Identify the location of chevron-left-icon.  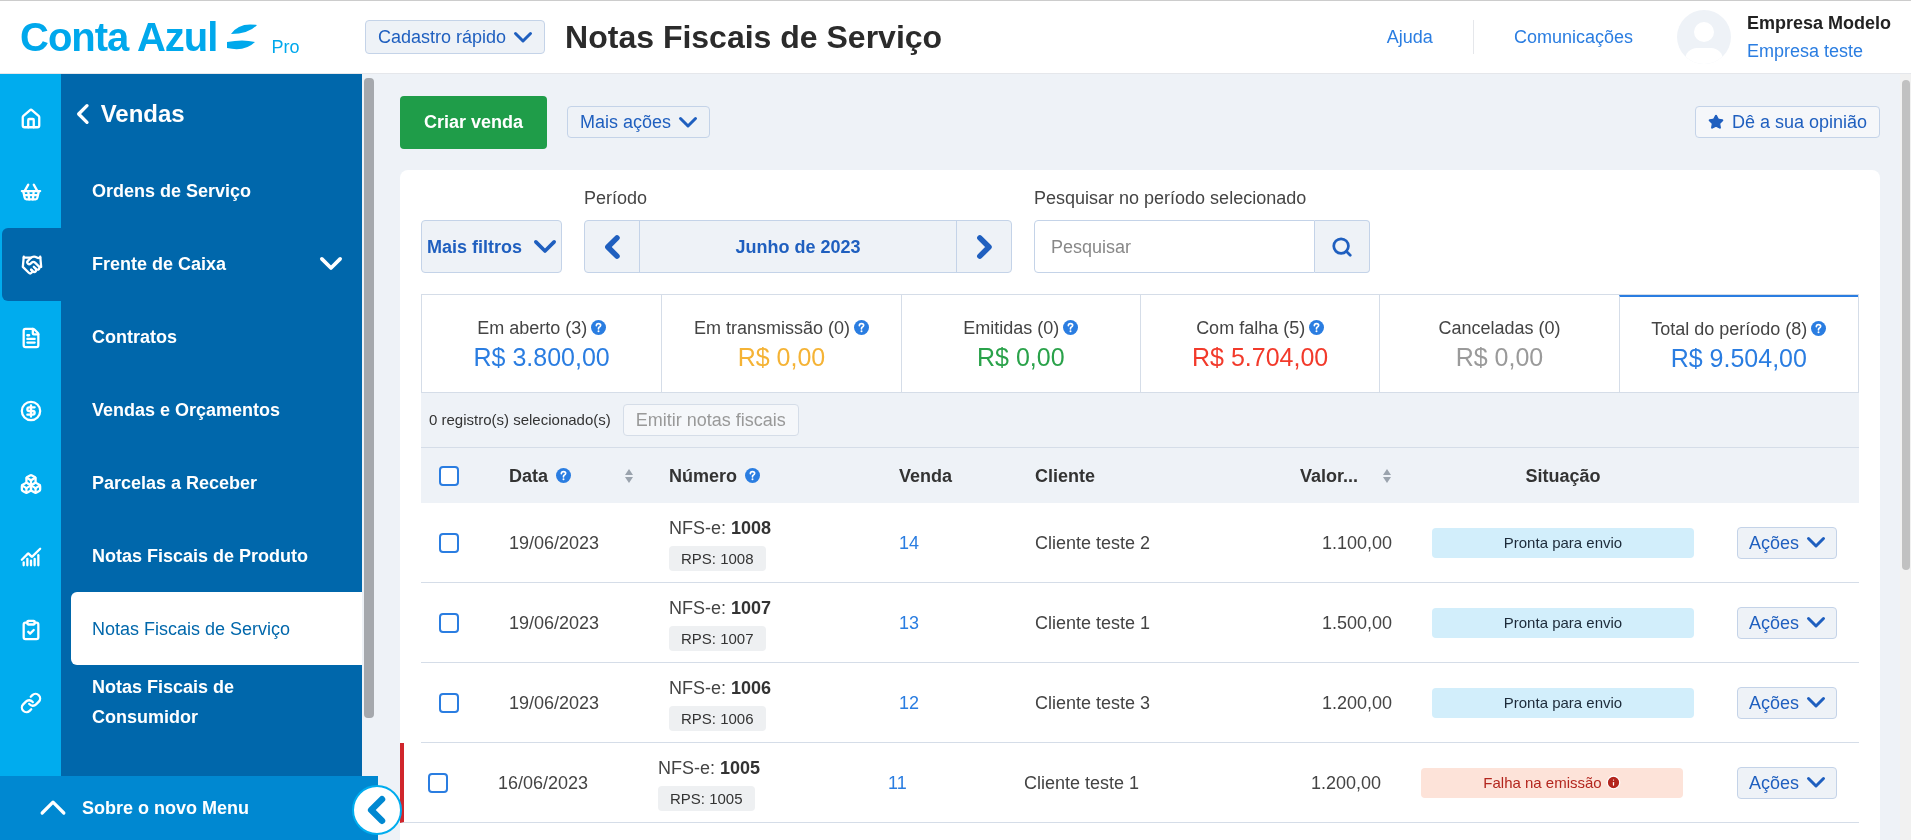
(377, 810).